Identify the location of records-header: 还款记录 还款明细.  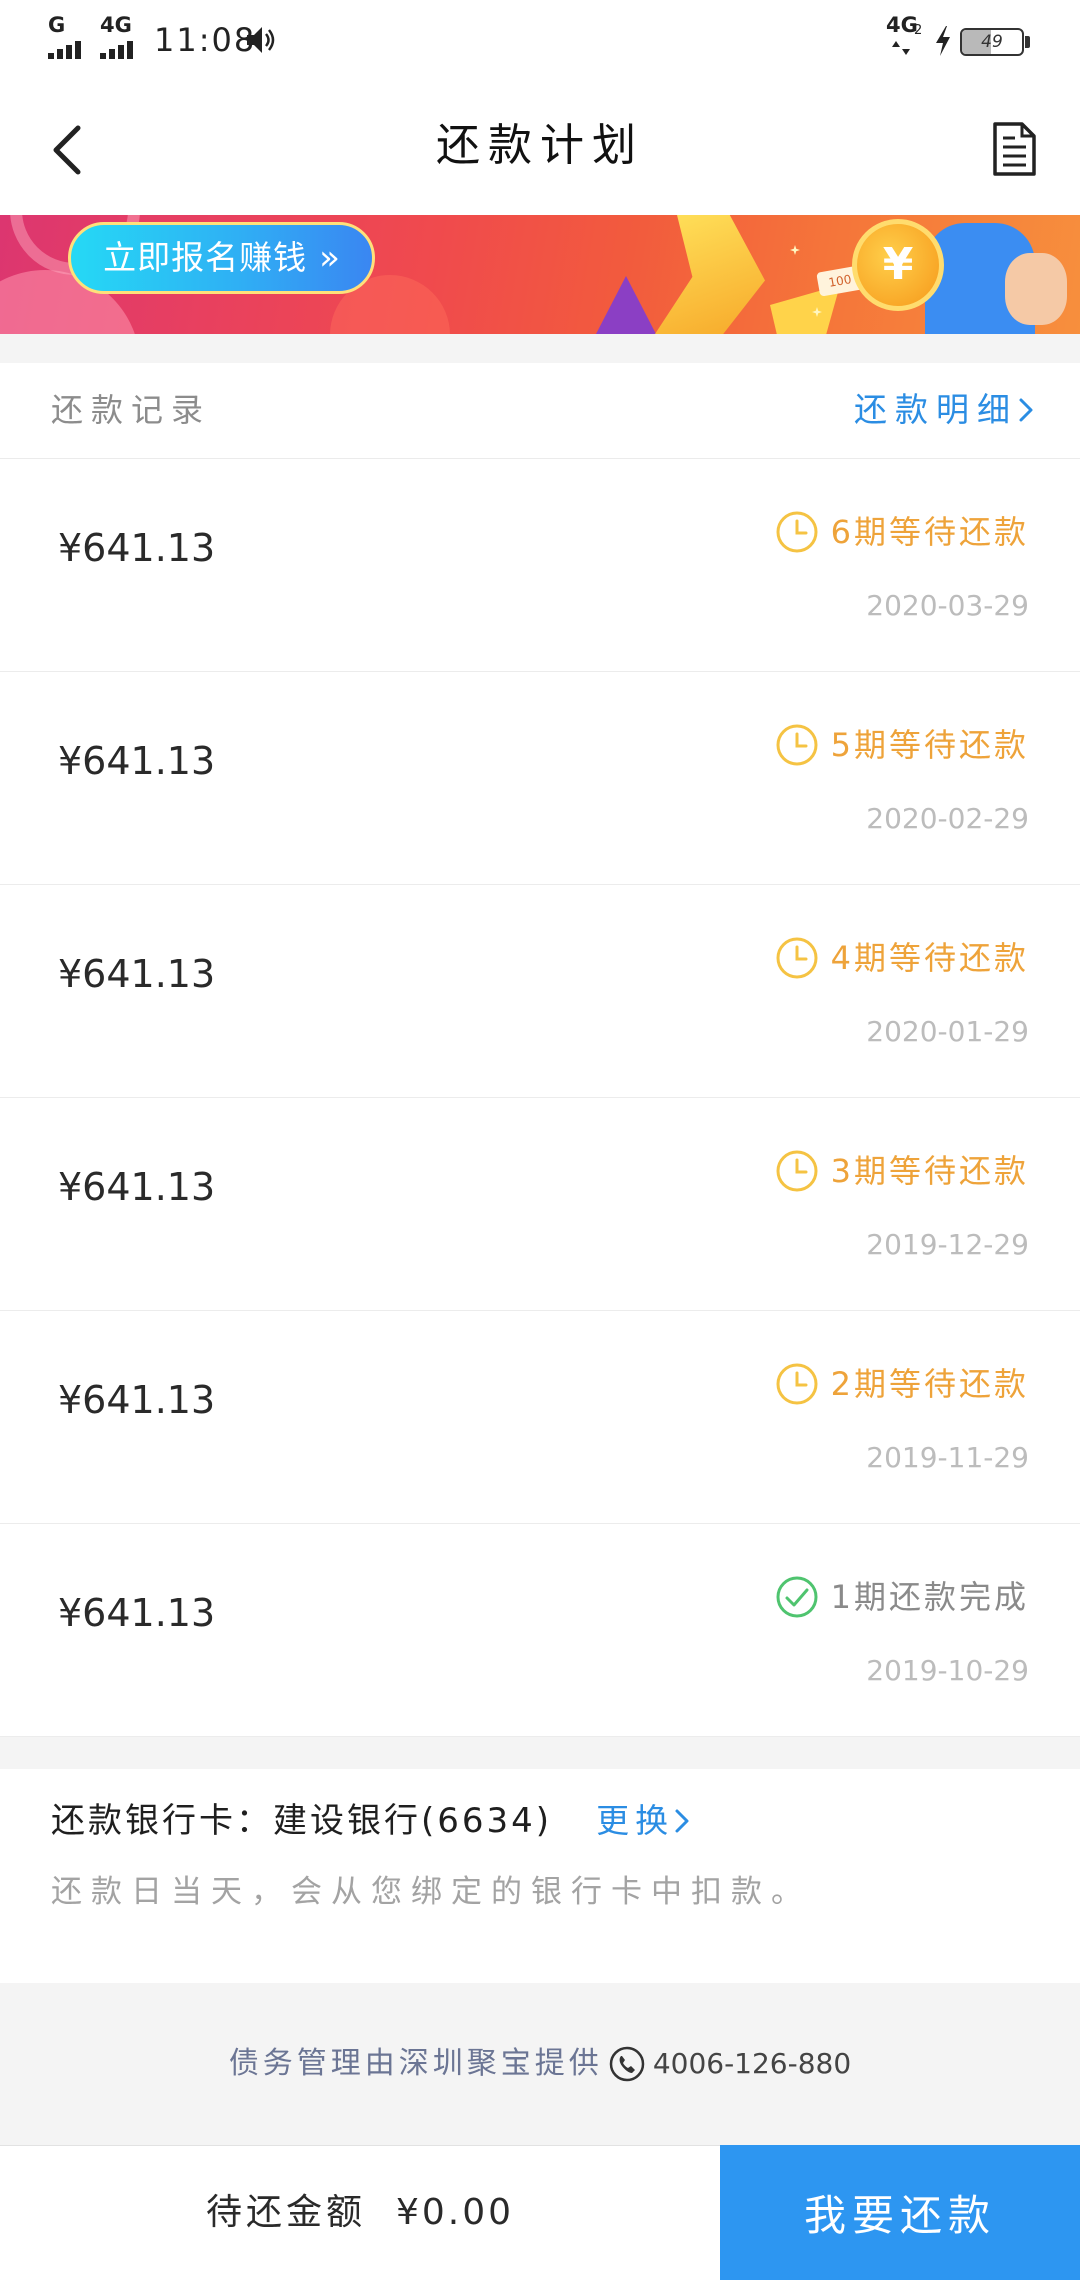
(540, 411).